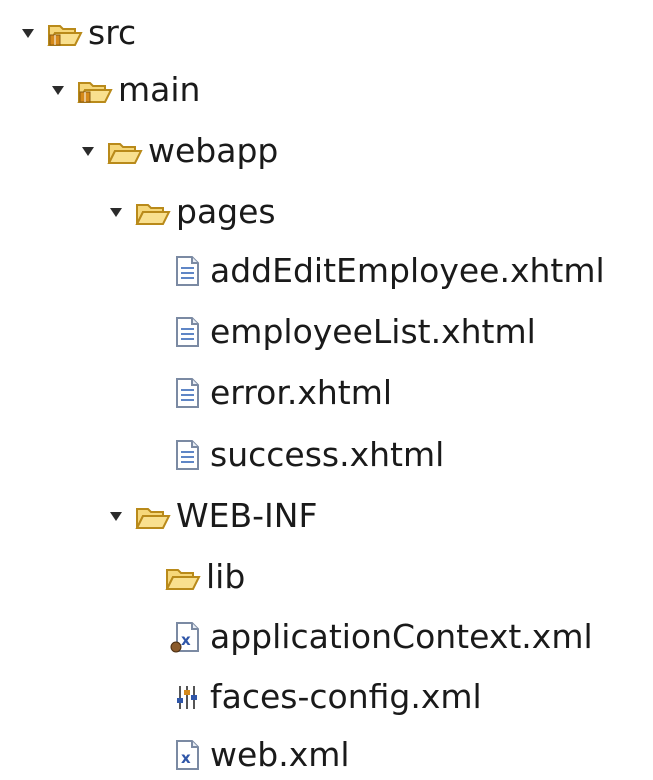  I want to click on tree-item-label: applicationContext.xml, so click(401, 636).